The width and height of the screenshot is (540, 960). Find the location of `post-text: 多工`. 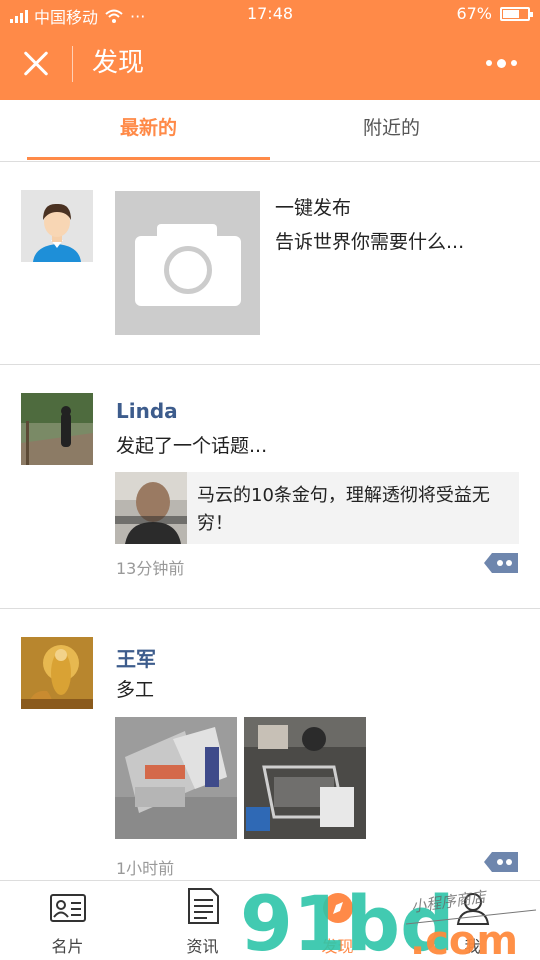

post-text: 多工 is located at coordinates (135, 690).